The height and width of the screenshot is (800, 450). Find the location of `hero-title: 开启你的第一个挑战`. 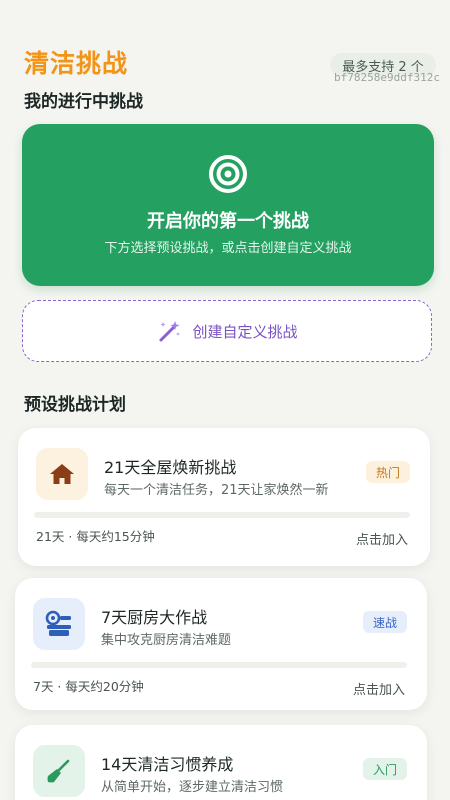

hero-title: 开启你的第一个挑战 is located at coordinates (228, 221).